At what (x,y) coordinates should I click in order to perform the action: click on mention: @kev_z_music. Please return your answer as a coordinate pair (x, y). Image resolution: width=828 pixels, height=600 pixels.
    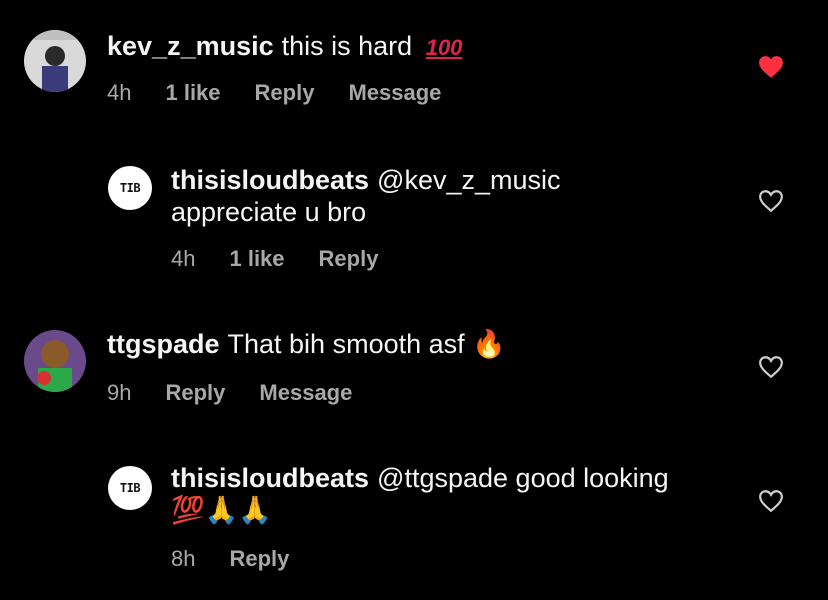
    Looking at the image, I should click on (468, 180).